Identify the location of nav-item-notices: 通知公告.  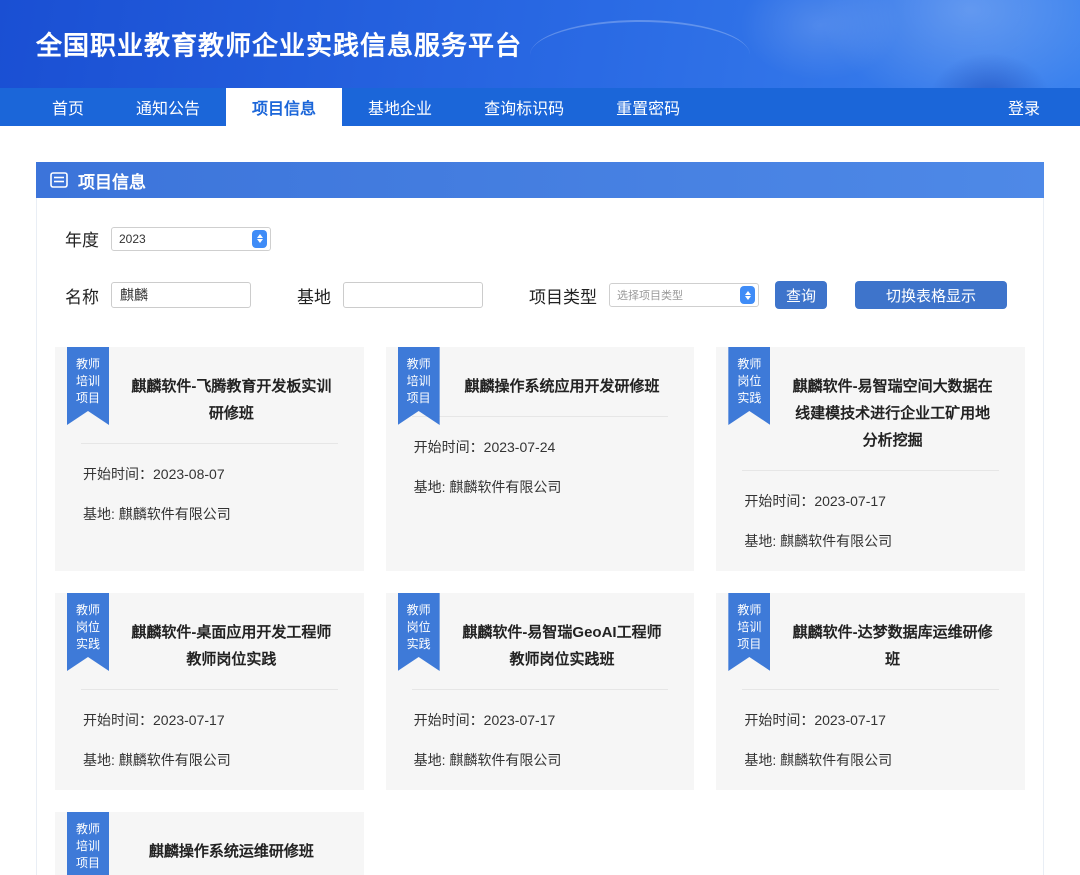
(168, 107).